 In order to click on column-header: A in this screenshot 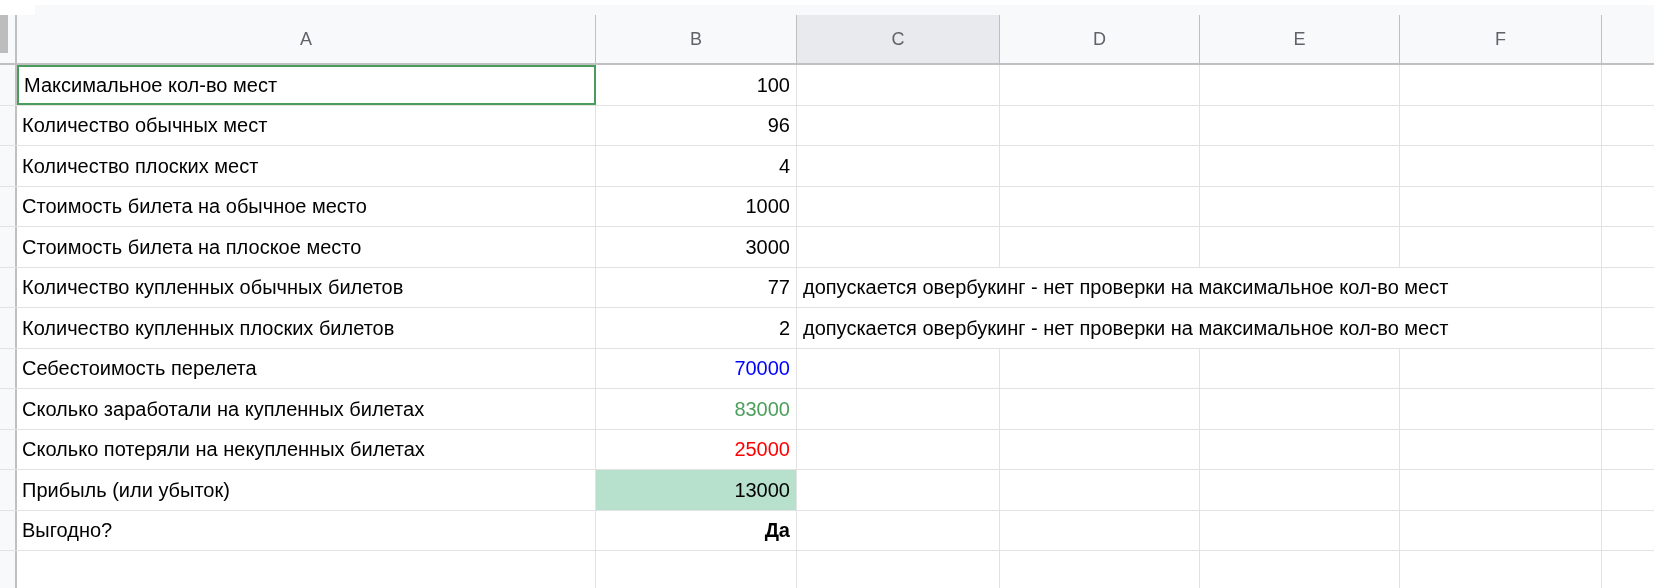, I will do `click(306, 39)`.